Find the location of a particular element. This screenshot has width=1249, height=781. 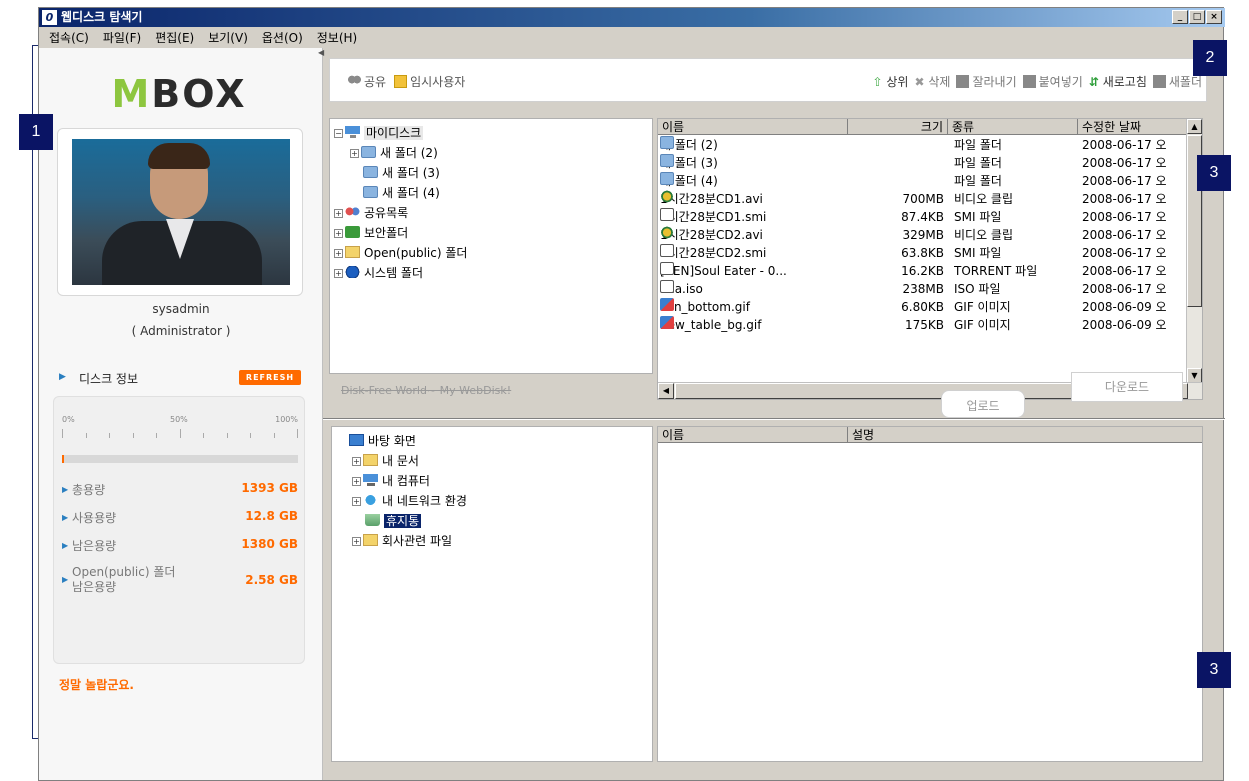

cell-name: new_table_bg.gif is located at coordinates (711, 324).